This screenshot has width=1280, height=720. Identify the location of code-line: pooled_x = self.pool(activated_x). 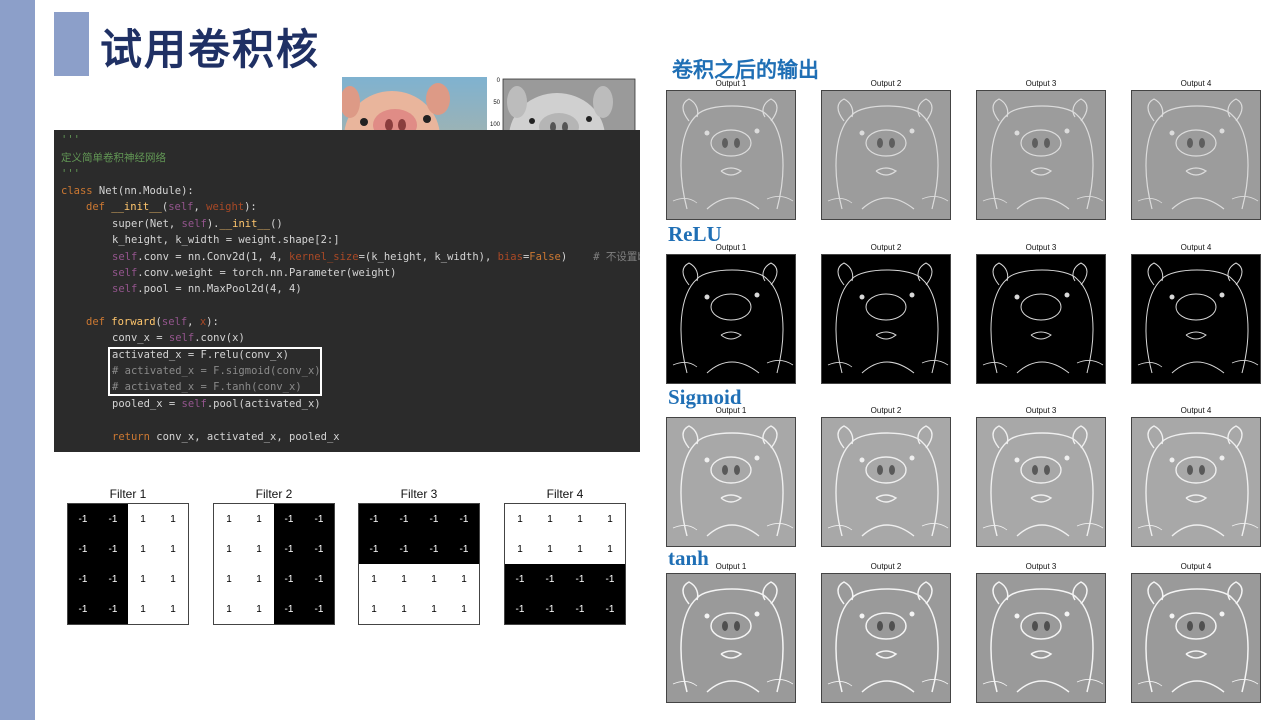
(216, 404).